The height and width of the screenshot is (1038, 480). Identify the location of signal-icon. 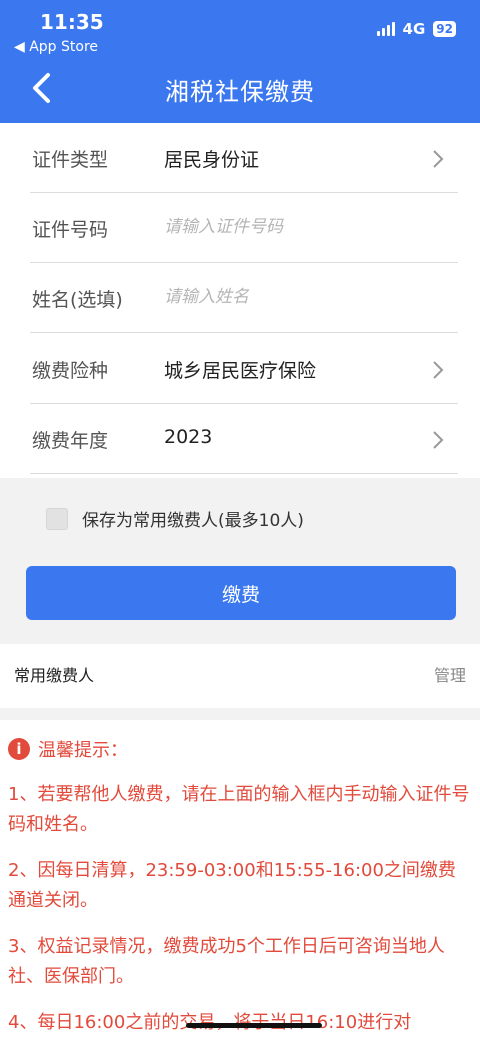
(385, 29).